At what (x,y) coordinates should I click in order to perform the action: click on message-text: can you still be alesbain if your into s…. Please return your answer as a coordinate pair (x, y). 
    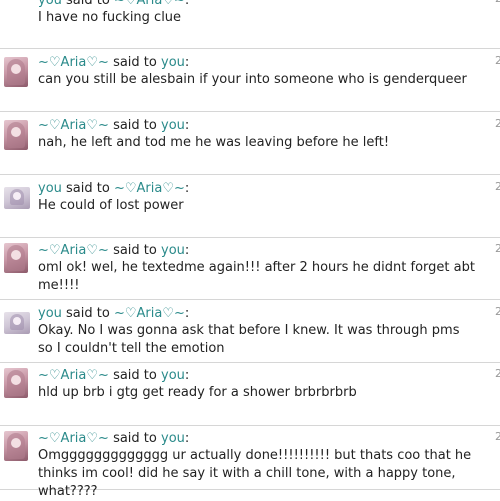
    Looking at the image, I should click on (252, 79).